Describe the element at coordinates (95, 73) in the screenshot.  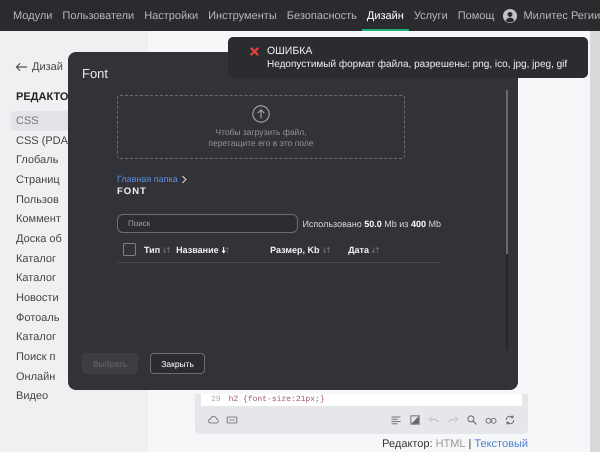
I see `dialog-title: Font` at that location.